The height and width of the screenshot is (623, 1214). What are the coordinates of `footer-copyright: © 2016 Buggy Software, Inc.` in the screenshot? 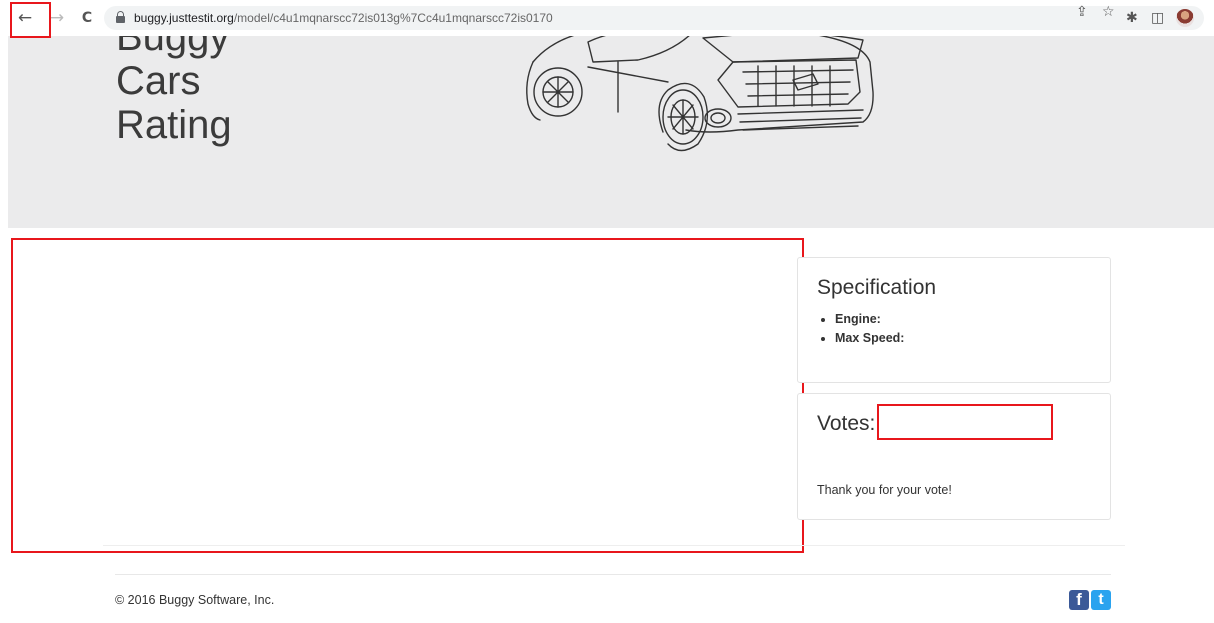 It's located at (195, 600).